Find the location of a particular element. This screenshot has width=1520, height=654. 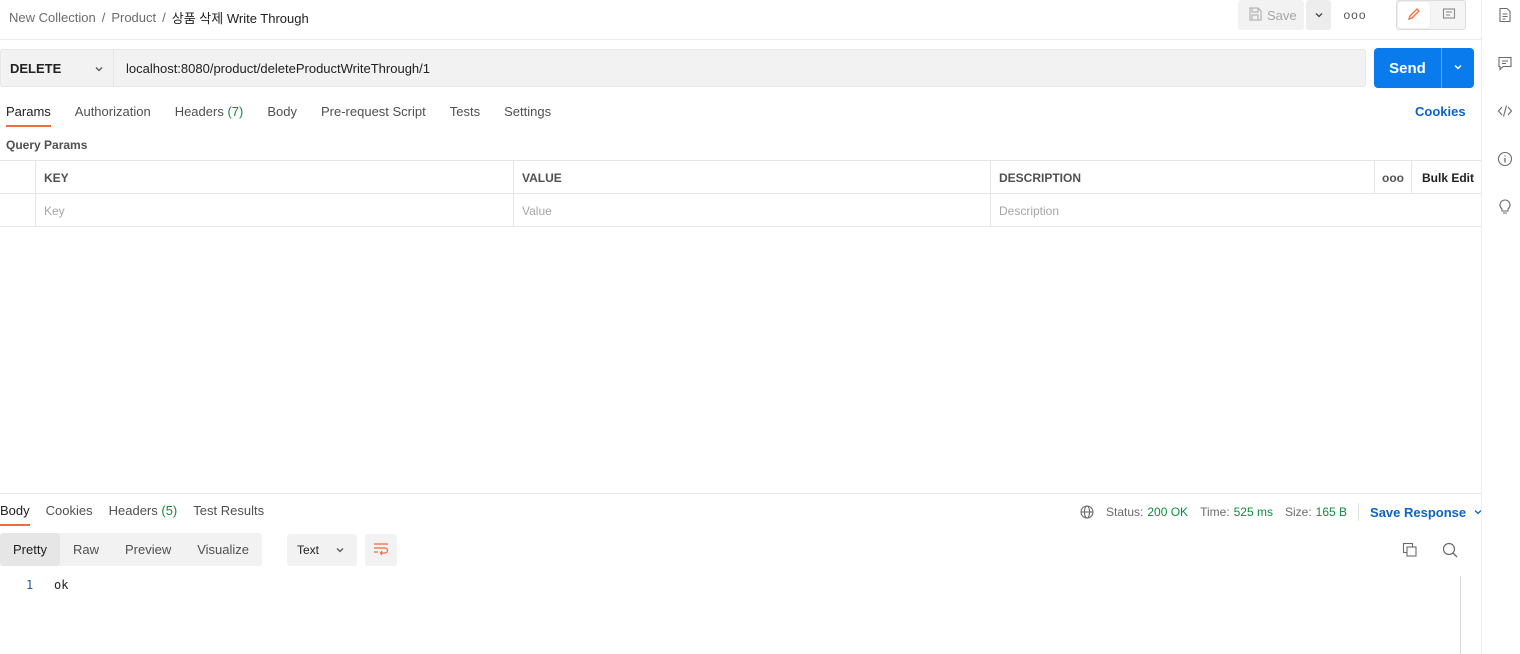

response-language-select: Text is located at coordinates (322, 550).